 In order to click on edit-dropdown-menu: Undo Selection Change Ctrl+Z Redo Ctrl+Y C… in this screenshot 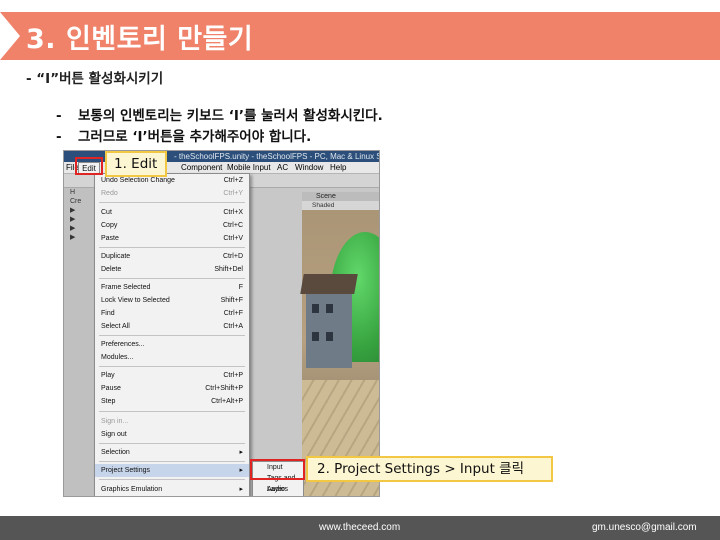, I will do `click(172, 334)`.